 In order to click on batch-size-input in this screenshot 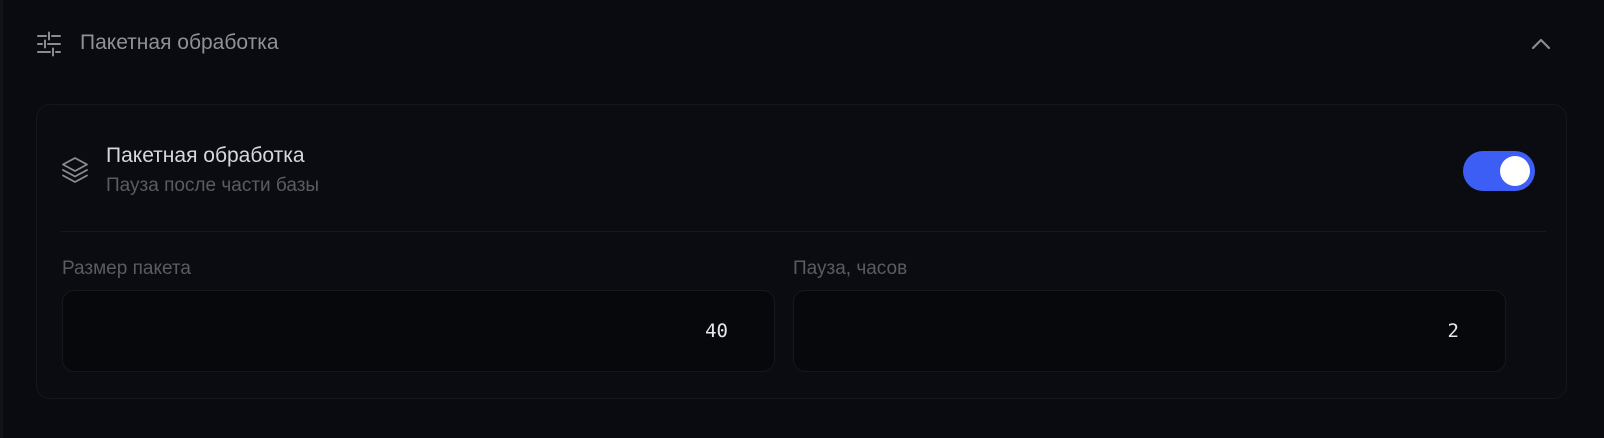, I will do `click(418, 331)`.